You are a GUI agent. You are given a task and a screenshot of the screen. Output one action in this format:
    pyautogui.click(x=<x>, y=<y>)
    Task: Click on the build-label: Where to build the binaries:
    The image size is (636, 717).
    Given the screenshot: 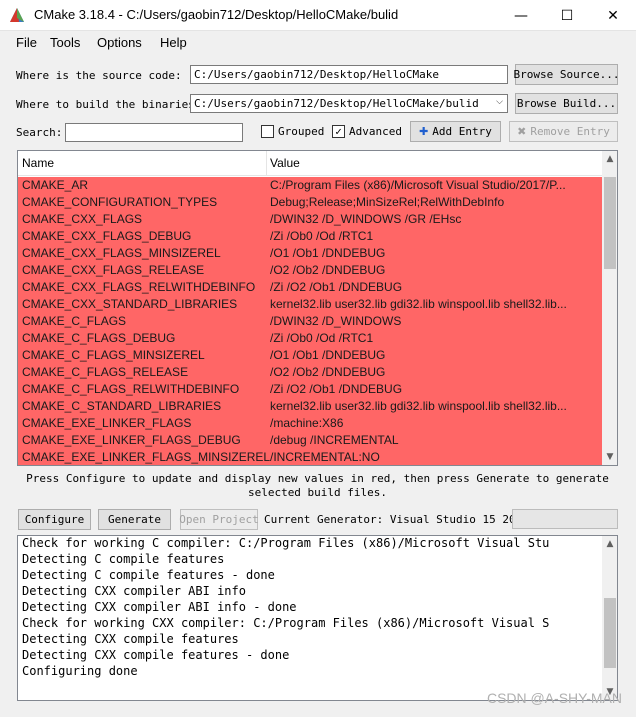 What is the action you would take?
    pyautogui.click(x=109, y=104)
    